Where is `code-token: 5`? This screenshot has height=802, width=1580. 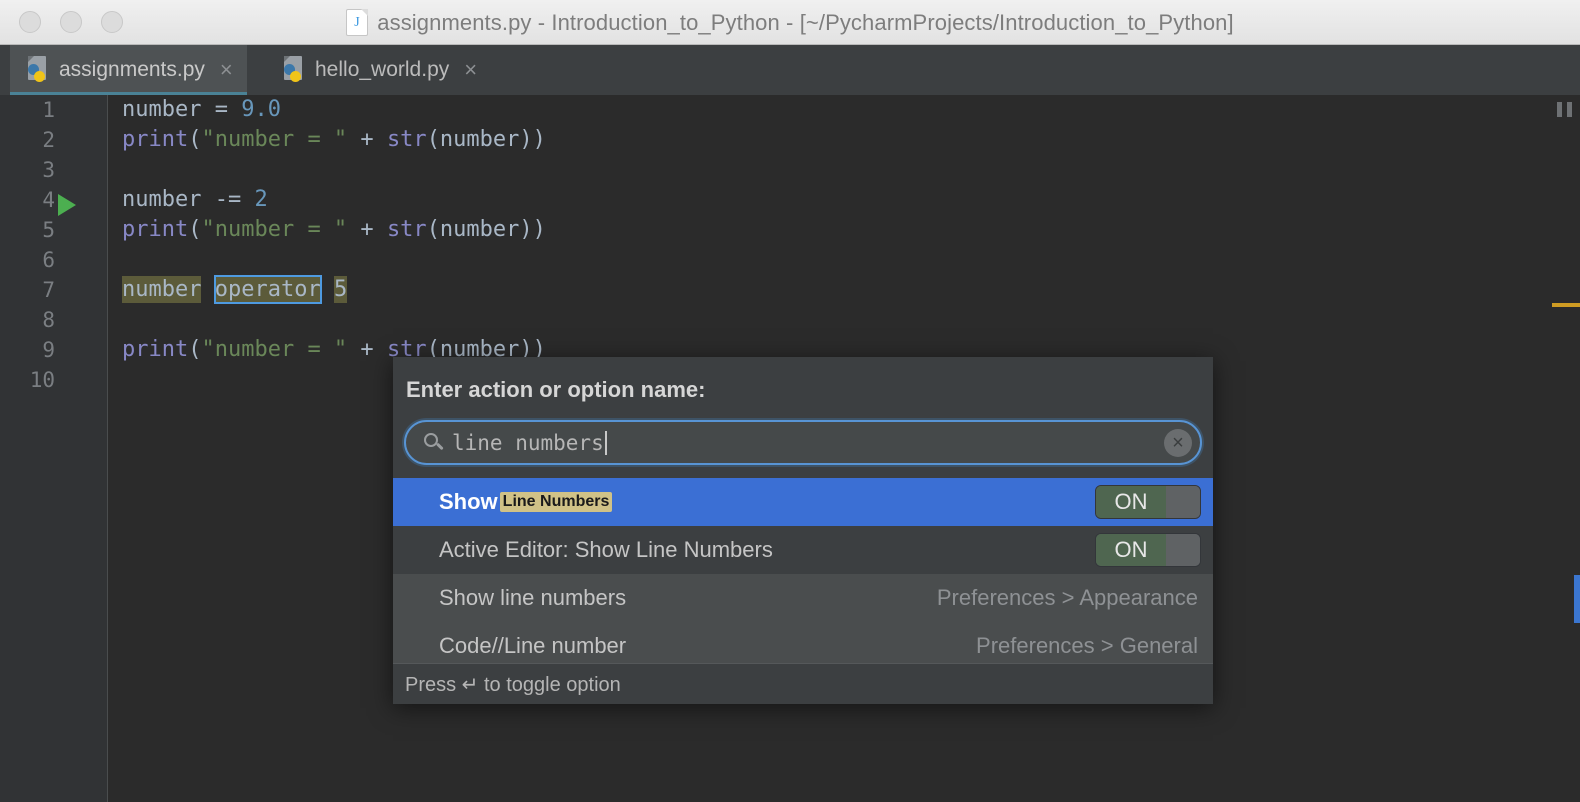 code-token: 5 is located at coordinates (340, 289).